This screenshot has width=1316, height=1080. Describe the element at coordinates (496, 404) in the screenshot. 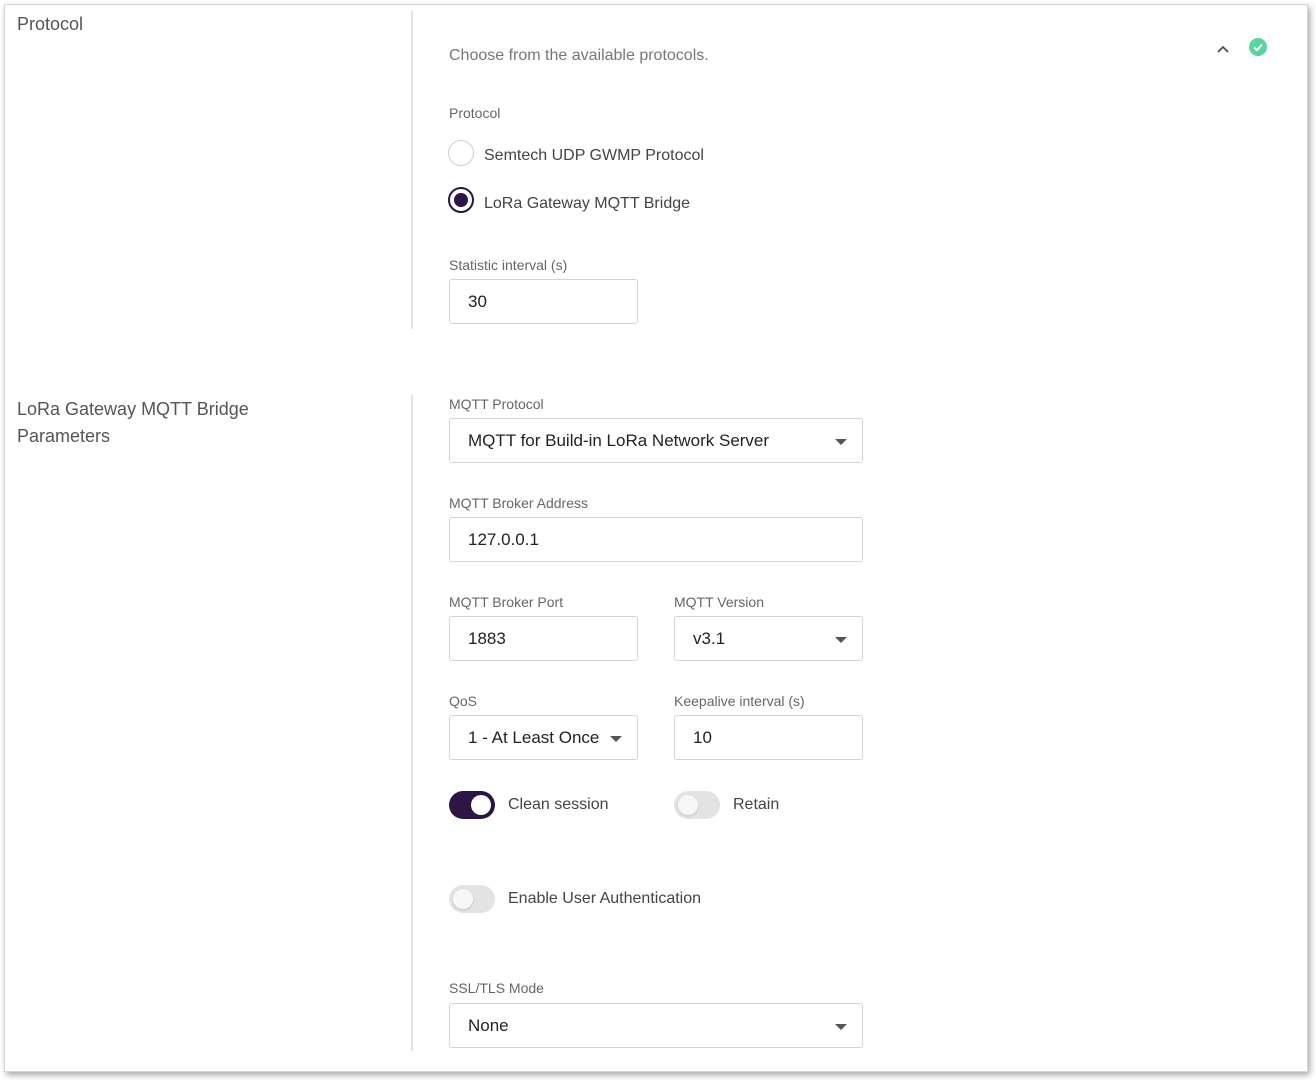

I see `mqtt-protocol-label: MQTT Protocol` at that location.